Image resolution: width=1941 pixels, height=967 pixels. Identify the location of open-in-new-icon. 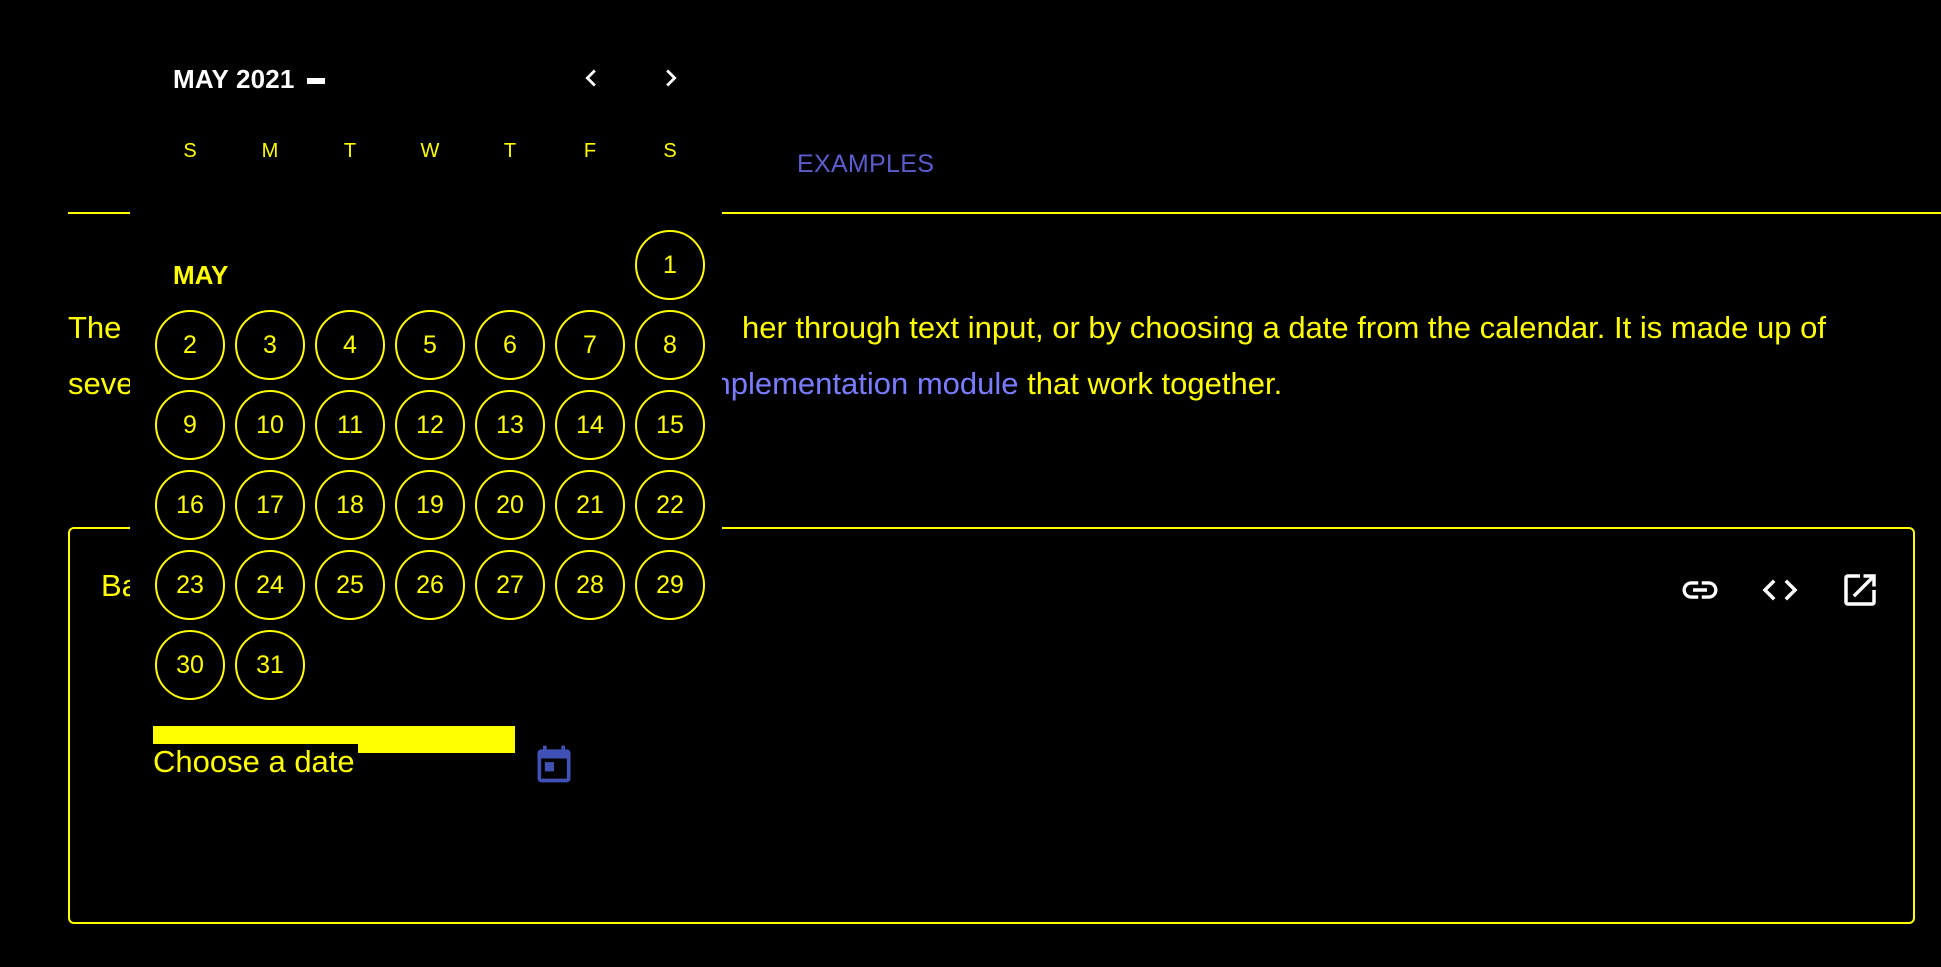
(1860, 590).